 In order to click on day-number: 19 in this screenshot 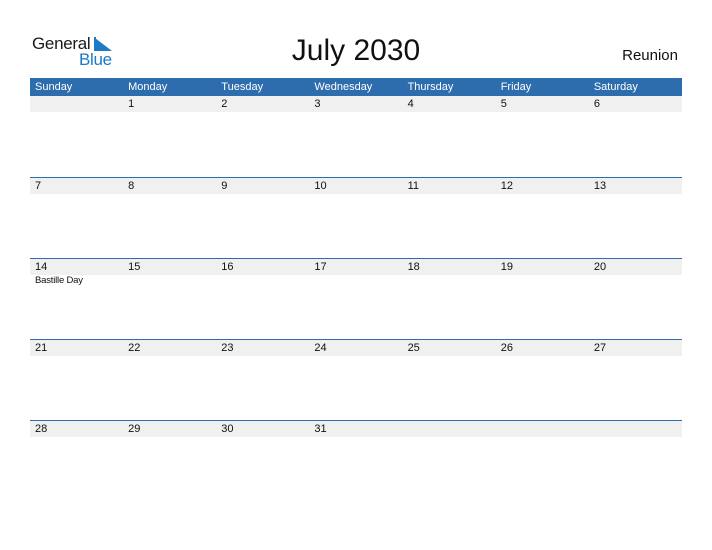, I will do `click(506, 267)`.